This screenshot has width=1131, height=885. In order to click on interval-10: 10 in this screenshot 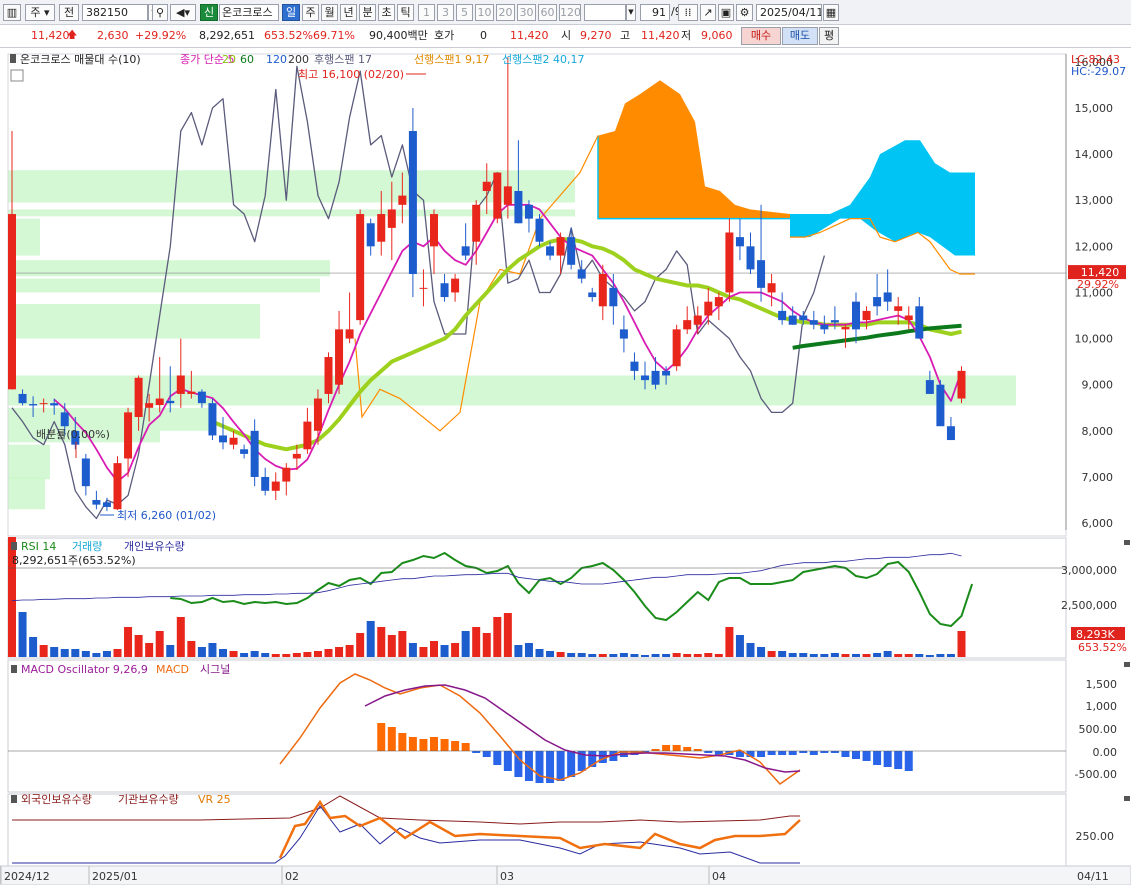, I will do `click(484, 12)`.